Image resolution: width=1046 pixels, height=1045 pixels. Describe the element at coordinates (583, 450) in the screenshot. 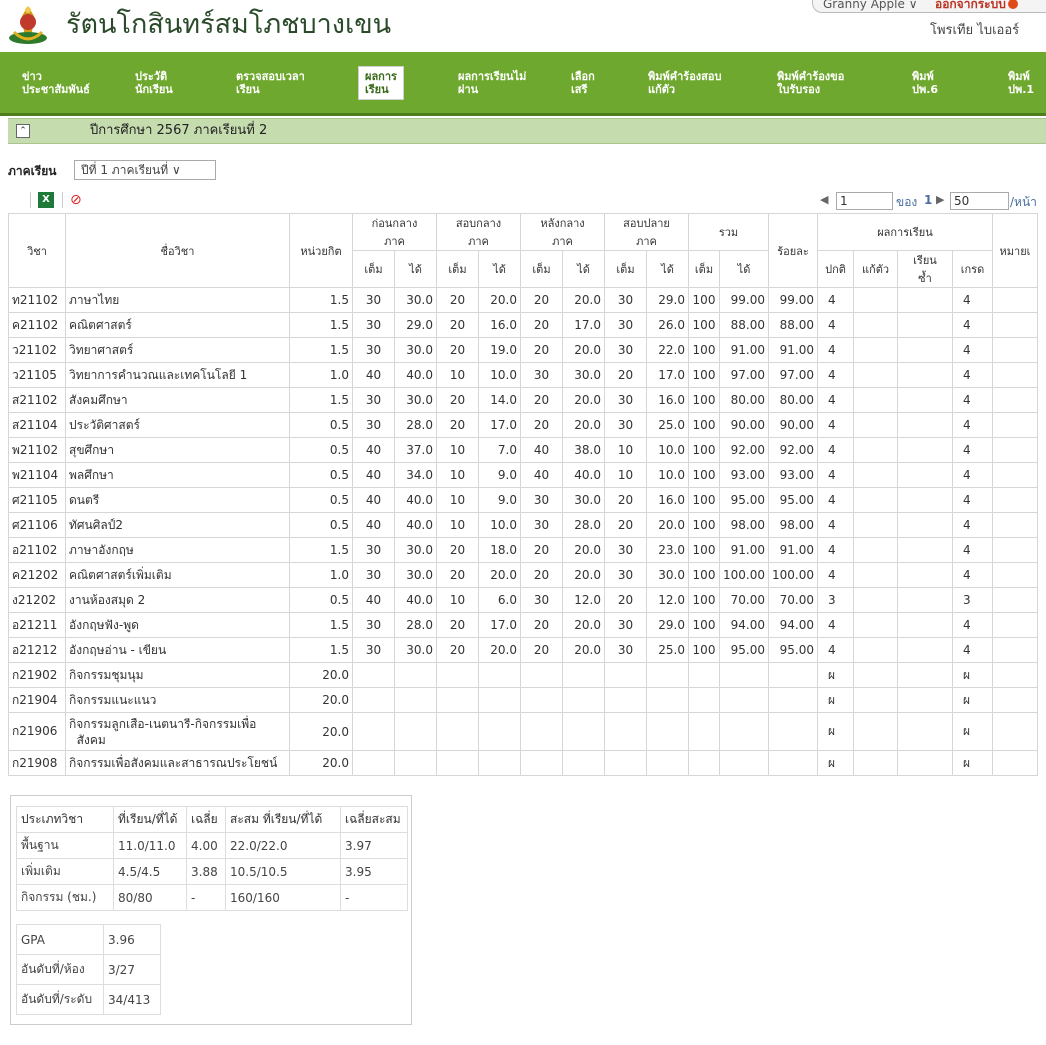

I see `after-mid-got-cell: 38.0` at that location.